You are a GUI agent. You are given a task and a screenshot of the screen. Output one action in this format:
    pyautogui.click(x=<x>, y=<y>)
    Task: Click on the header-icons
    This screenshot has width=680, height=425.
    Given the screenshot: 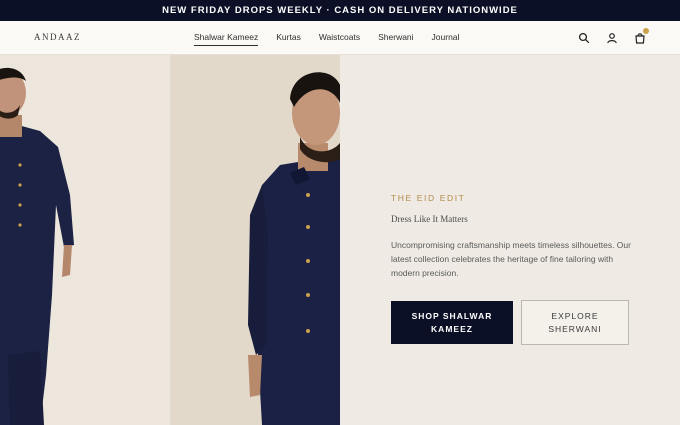 What is the action you would take?
    pyautogui.click(x=613, y=36)
    